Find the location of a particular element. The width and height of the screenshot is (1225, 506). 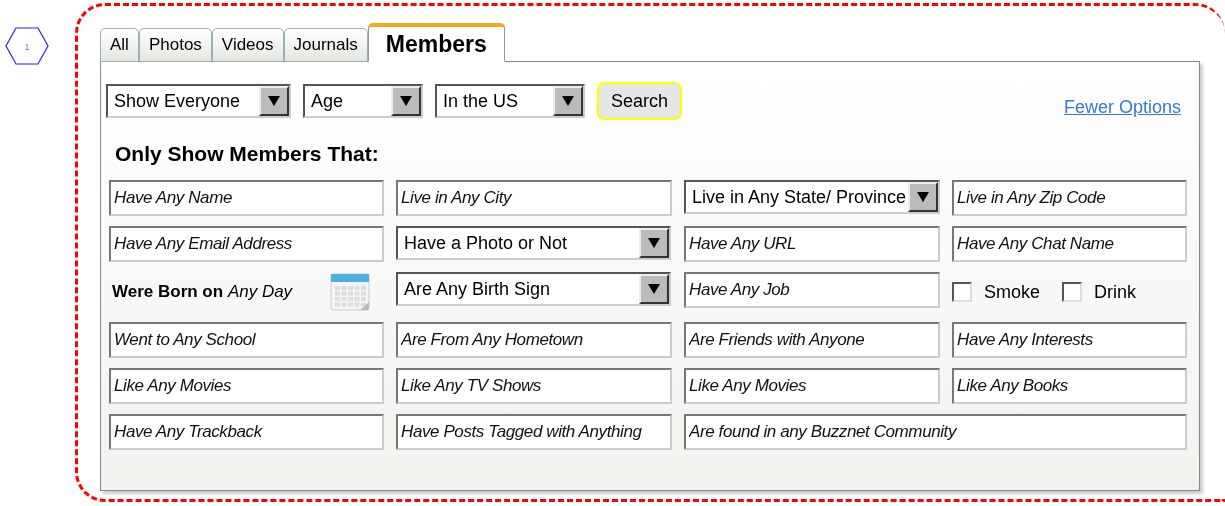

text-field: Went to Any School is located at coordinates (246, 340).